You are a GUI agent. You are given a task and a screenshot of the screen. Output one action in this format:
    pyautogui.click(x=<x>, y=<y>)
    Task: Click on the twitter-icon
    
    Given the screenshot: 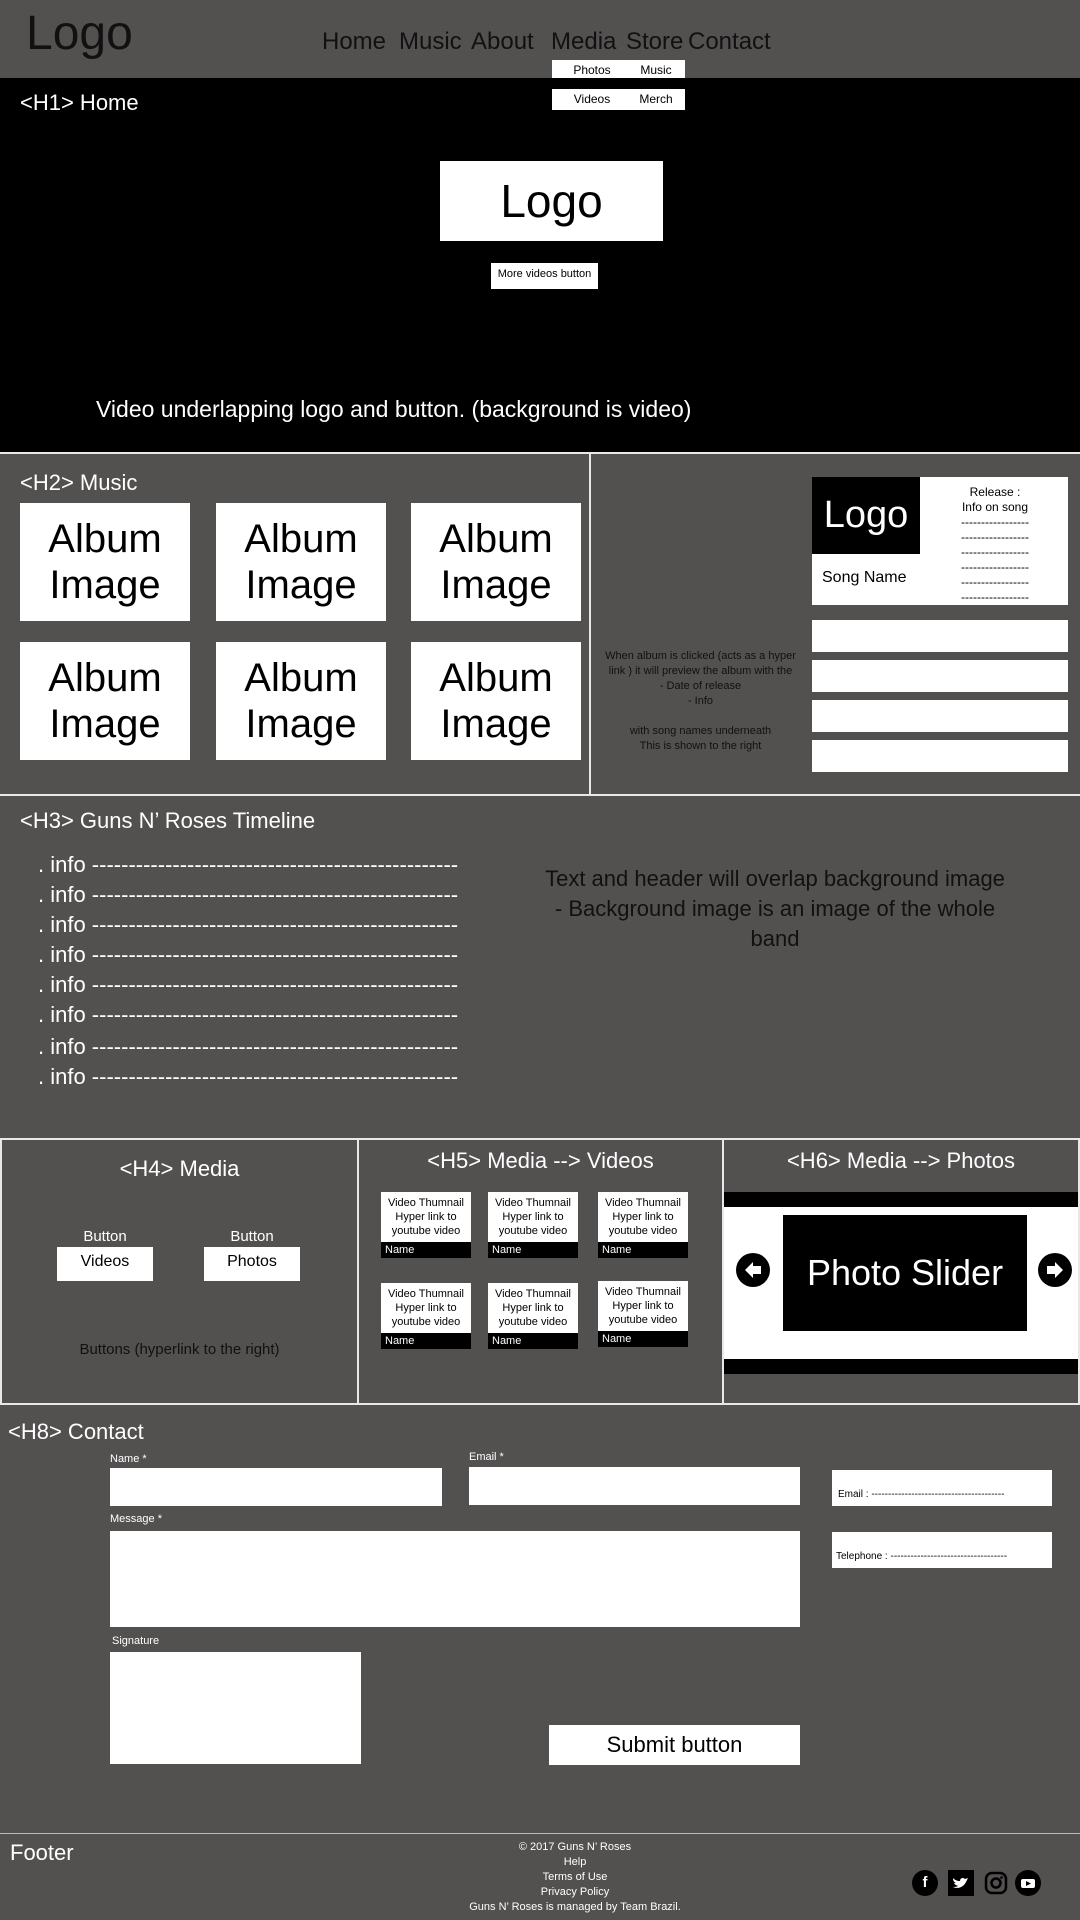 What is the action you would take?
    pyautogui.click(x=961, y=1883)
    